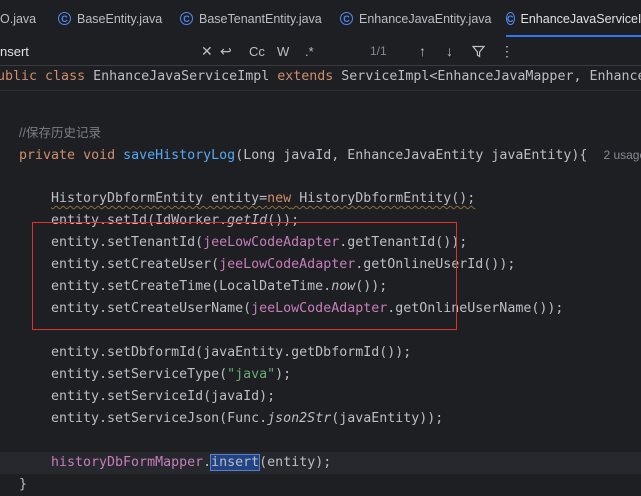 Image resolution: width=641 pixels, height=496 pixels. What do you see at coordinates (622, 155) in the screenshot?
I see `usages-hint: 2 usage` at bounding box center [622, 155].